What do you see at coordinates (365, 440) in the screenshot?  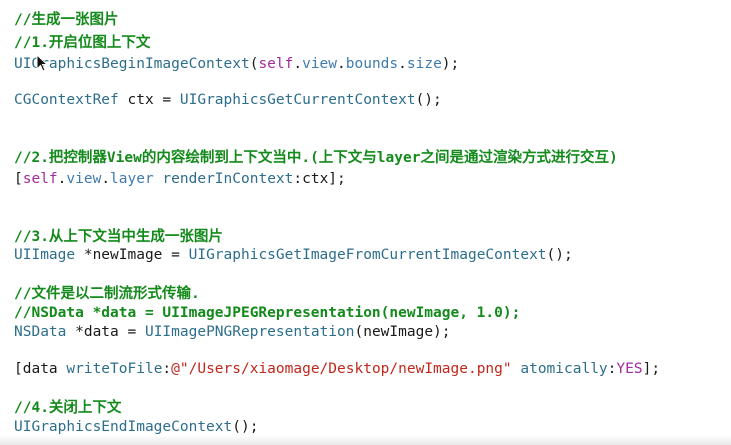 I see `bottom-edge-shade` at bounding box center [365, 440].